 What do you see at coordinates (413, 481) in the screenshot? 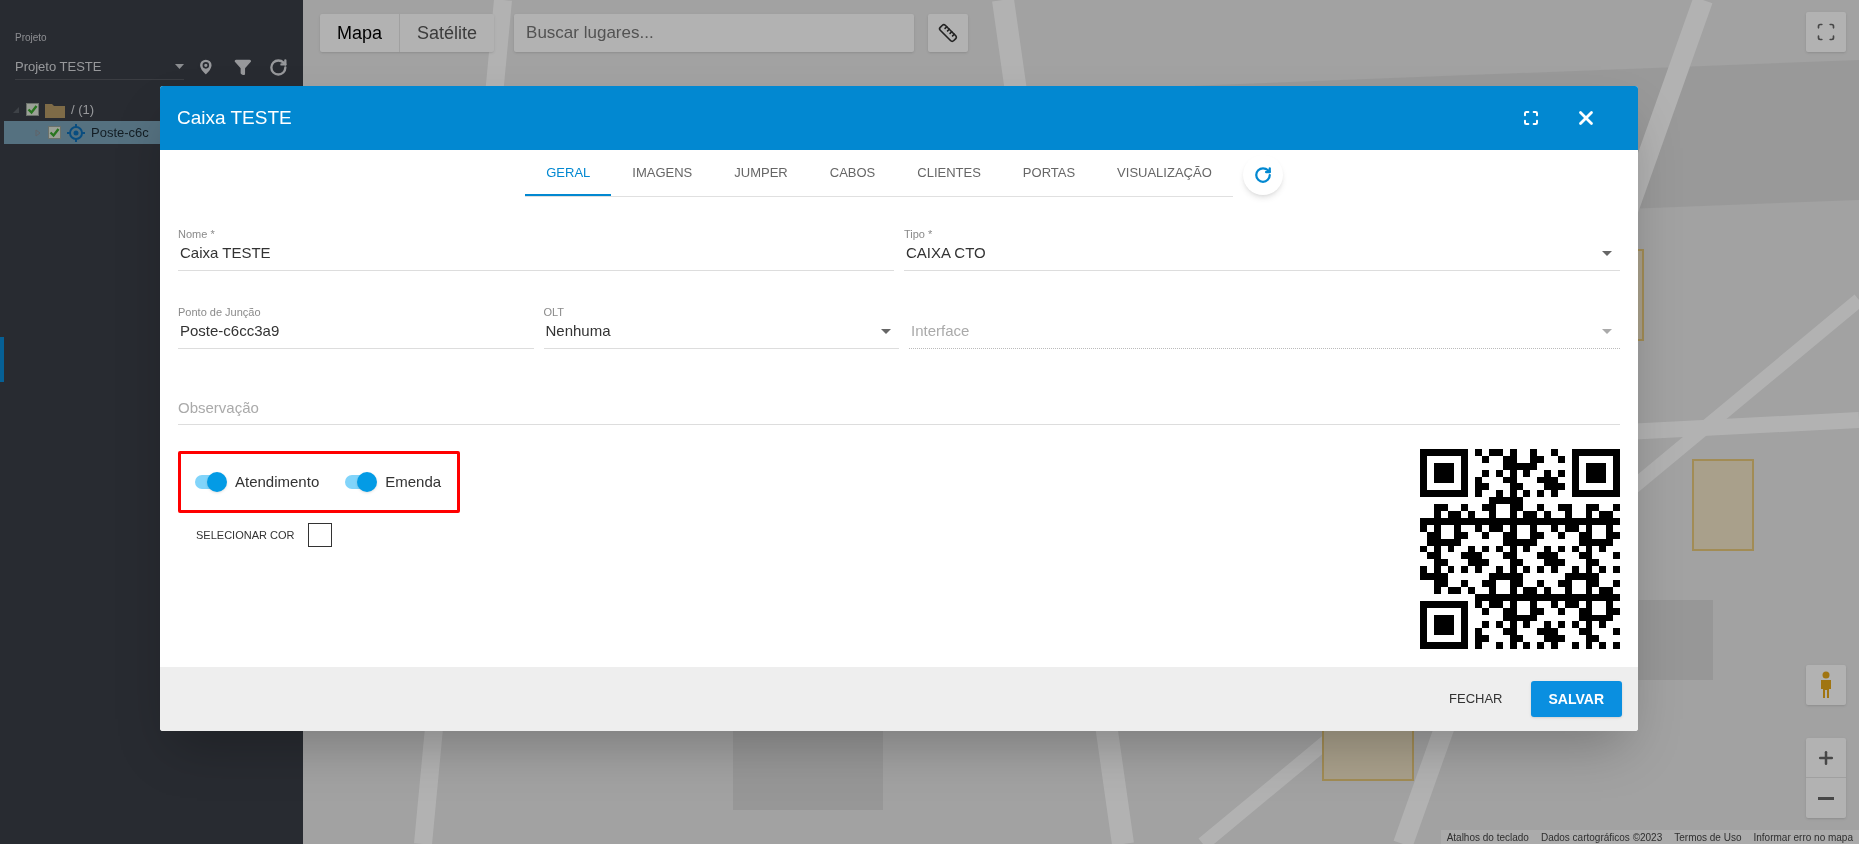
I see `toggle-label: Emenda` at bounding box center [413, 481].